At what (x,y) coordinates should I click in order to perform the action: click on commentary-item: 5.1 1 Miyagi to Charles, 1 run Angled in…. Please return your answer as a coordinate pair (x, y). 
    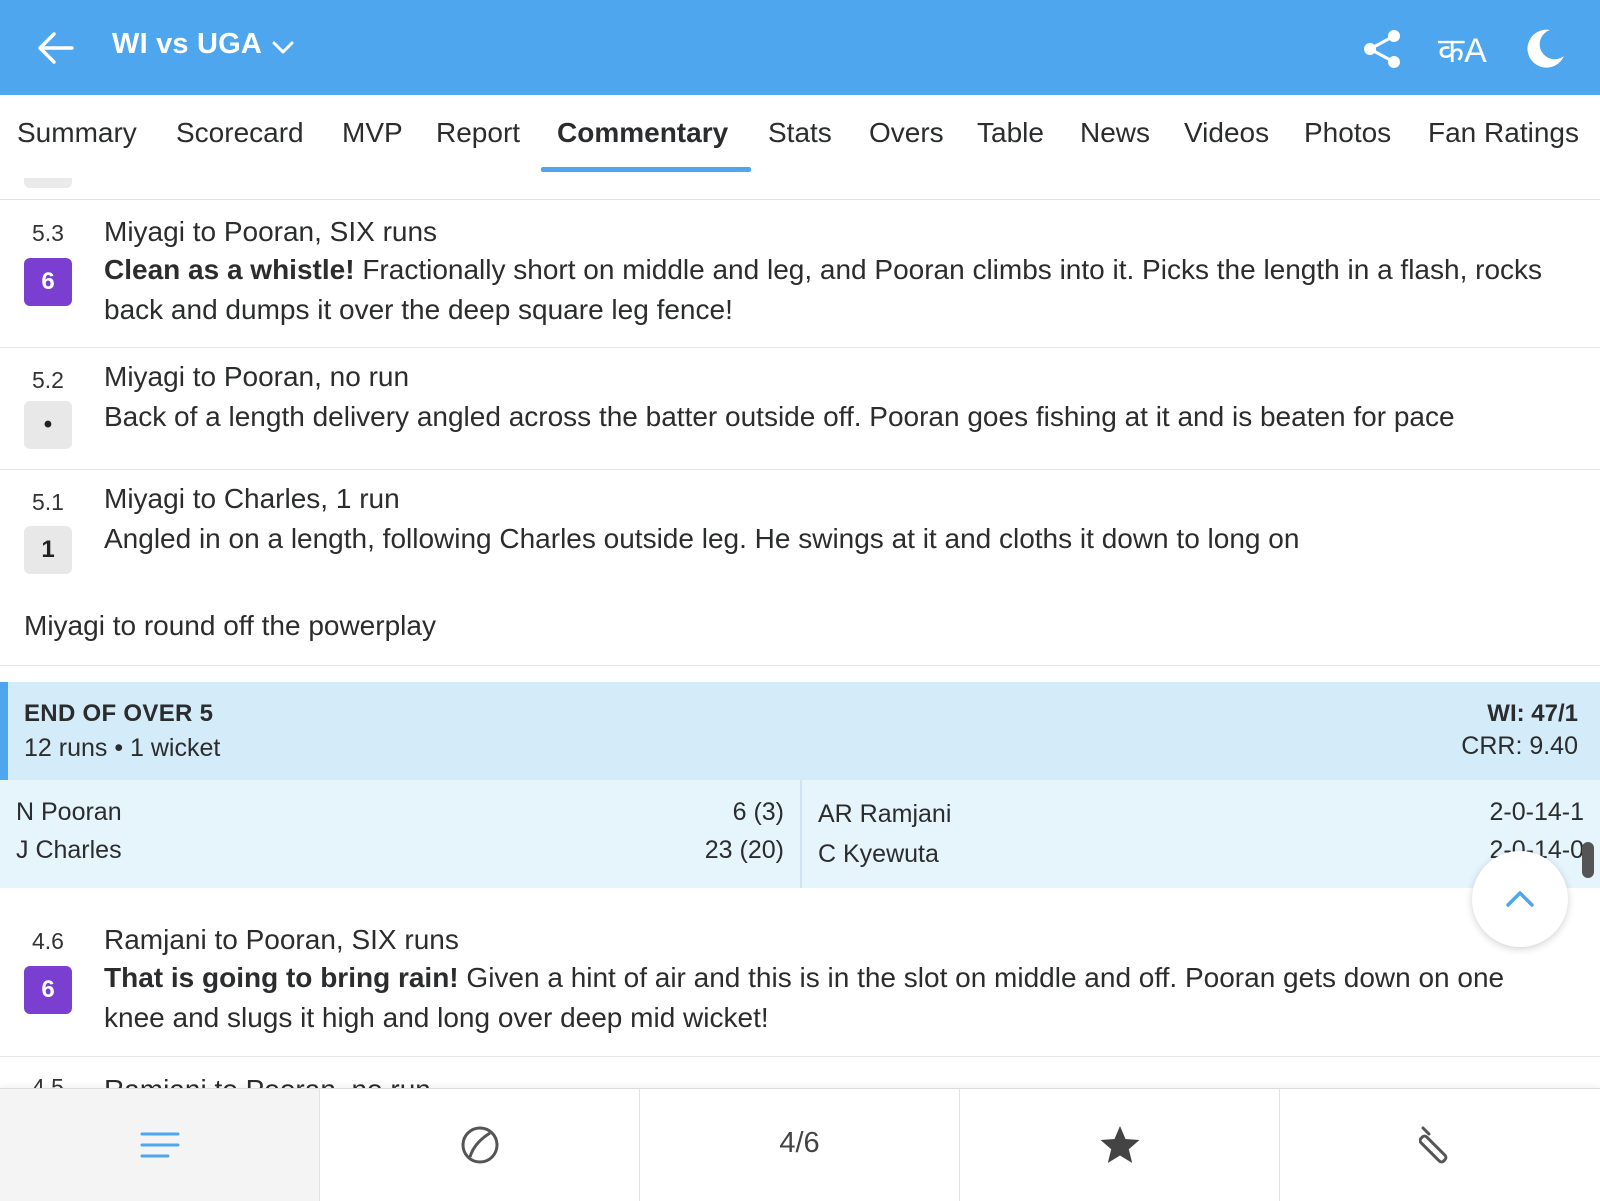
    Looking at the image, I should click on (800, 529).